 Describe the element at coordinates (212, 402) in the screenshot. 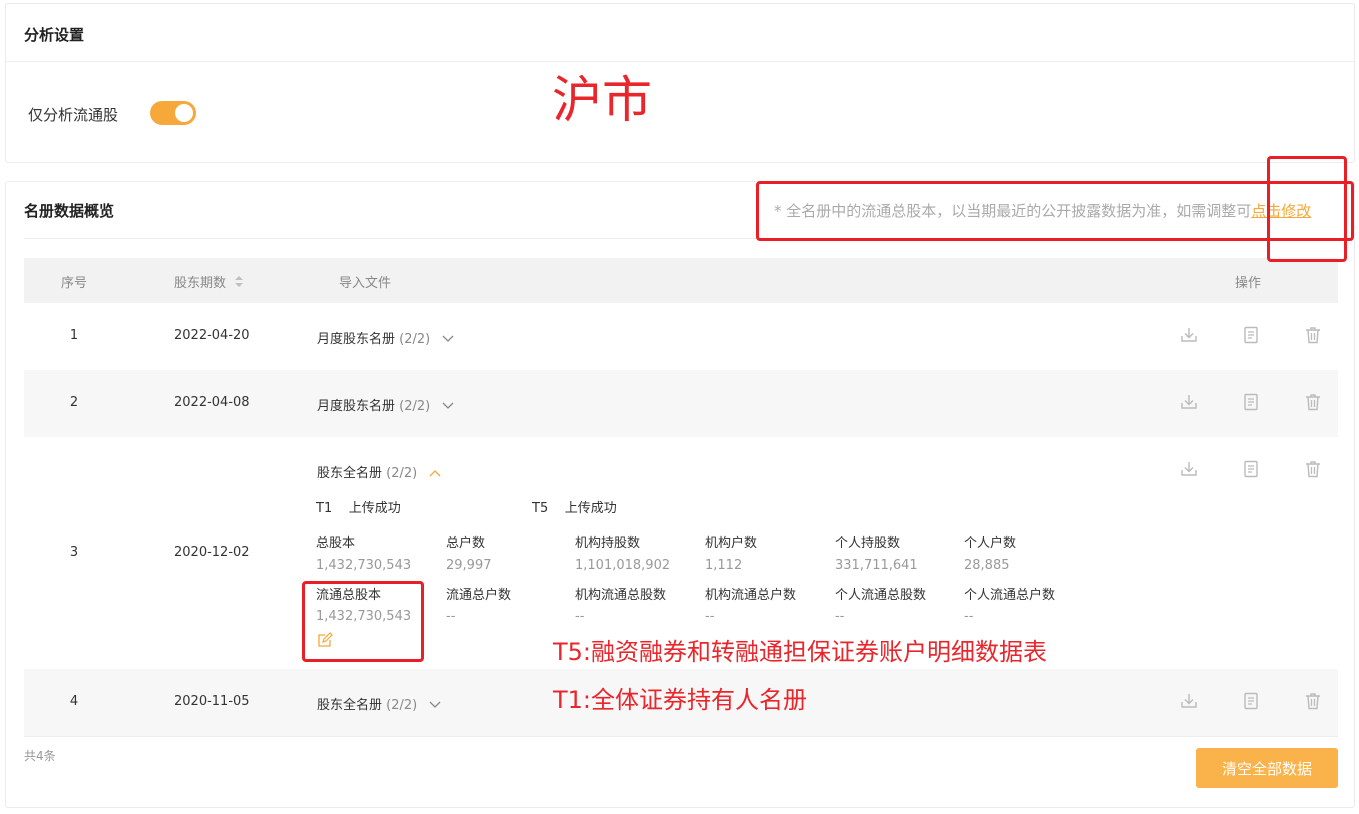

I see `row-period: 2022-04-08` at that location.